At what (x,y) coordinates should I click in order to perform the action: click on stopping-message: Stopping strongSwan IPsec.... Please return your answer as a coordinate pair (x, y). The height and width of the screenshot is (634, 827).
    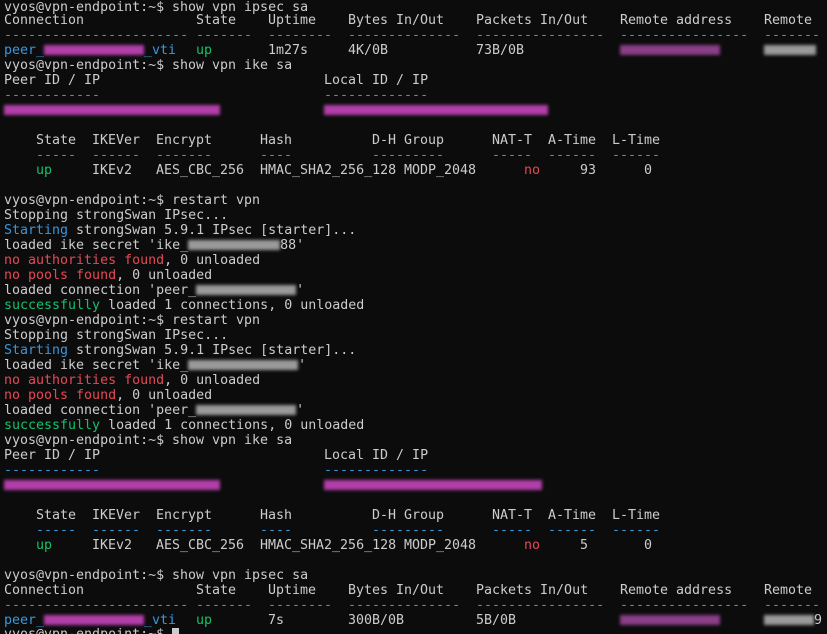
    Looking at the image, I should click on (116, 215).